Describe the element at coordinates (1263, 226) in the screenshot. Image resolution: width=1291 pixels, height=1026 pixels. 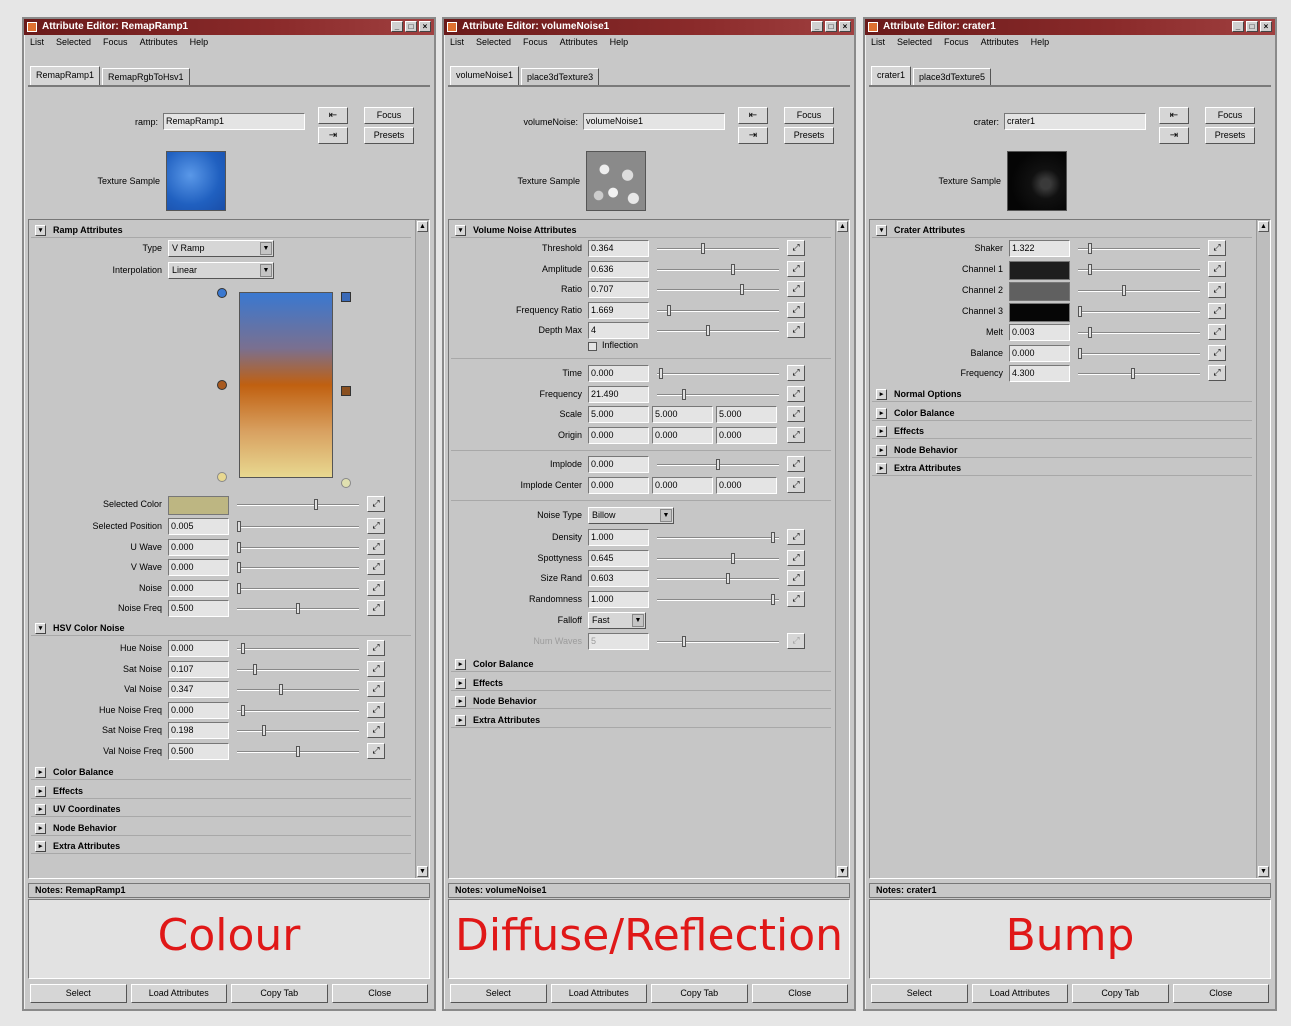
I see `scroll-up-icon: ▲` at that location.